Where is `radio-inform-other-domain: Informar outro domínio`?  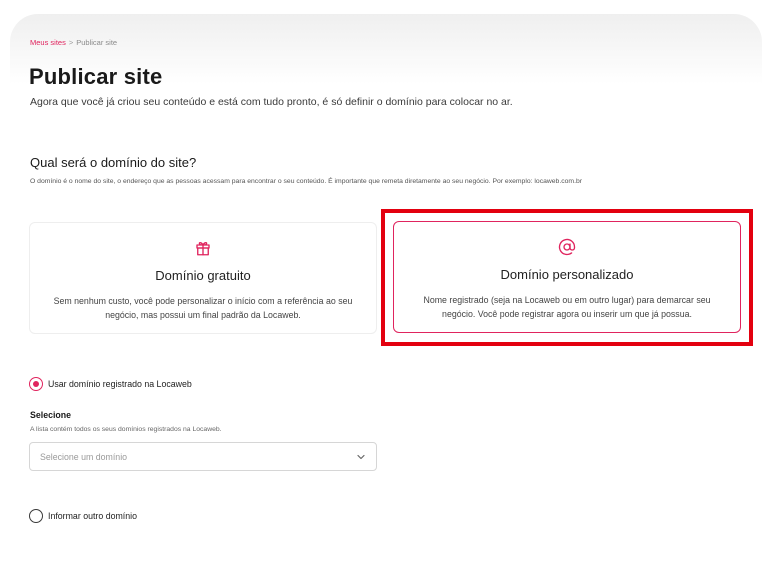 radio-inform-other-domain: Informar outro domínio is located at coordinates (83, 516).